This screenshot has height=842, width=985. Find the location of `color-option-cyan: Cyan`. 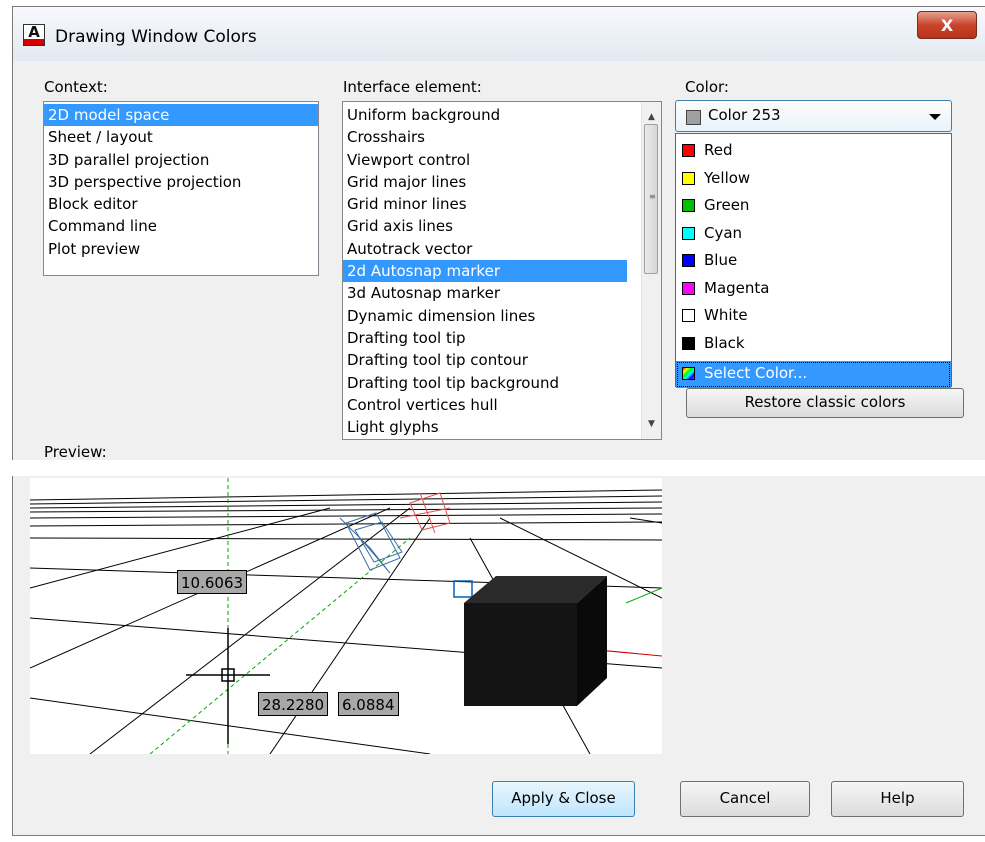

color-option-cyan: Cyan is located at coordinates (813, 234).